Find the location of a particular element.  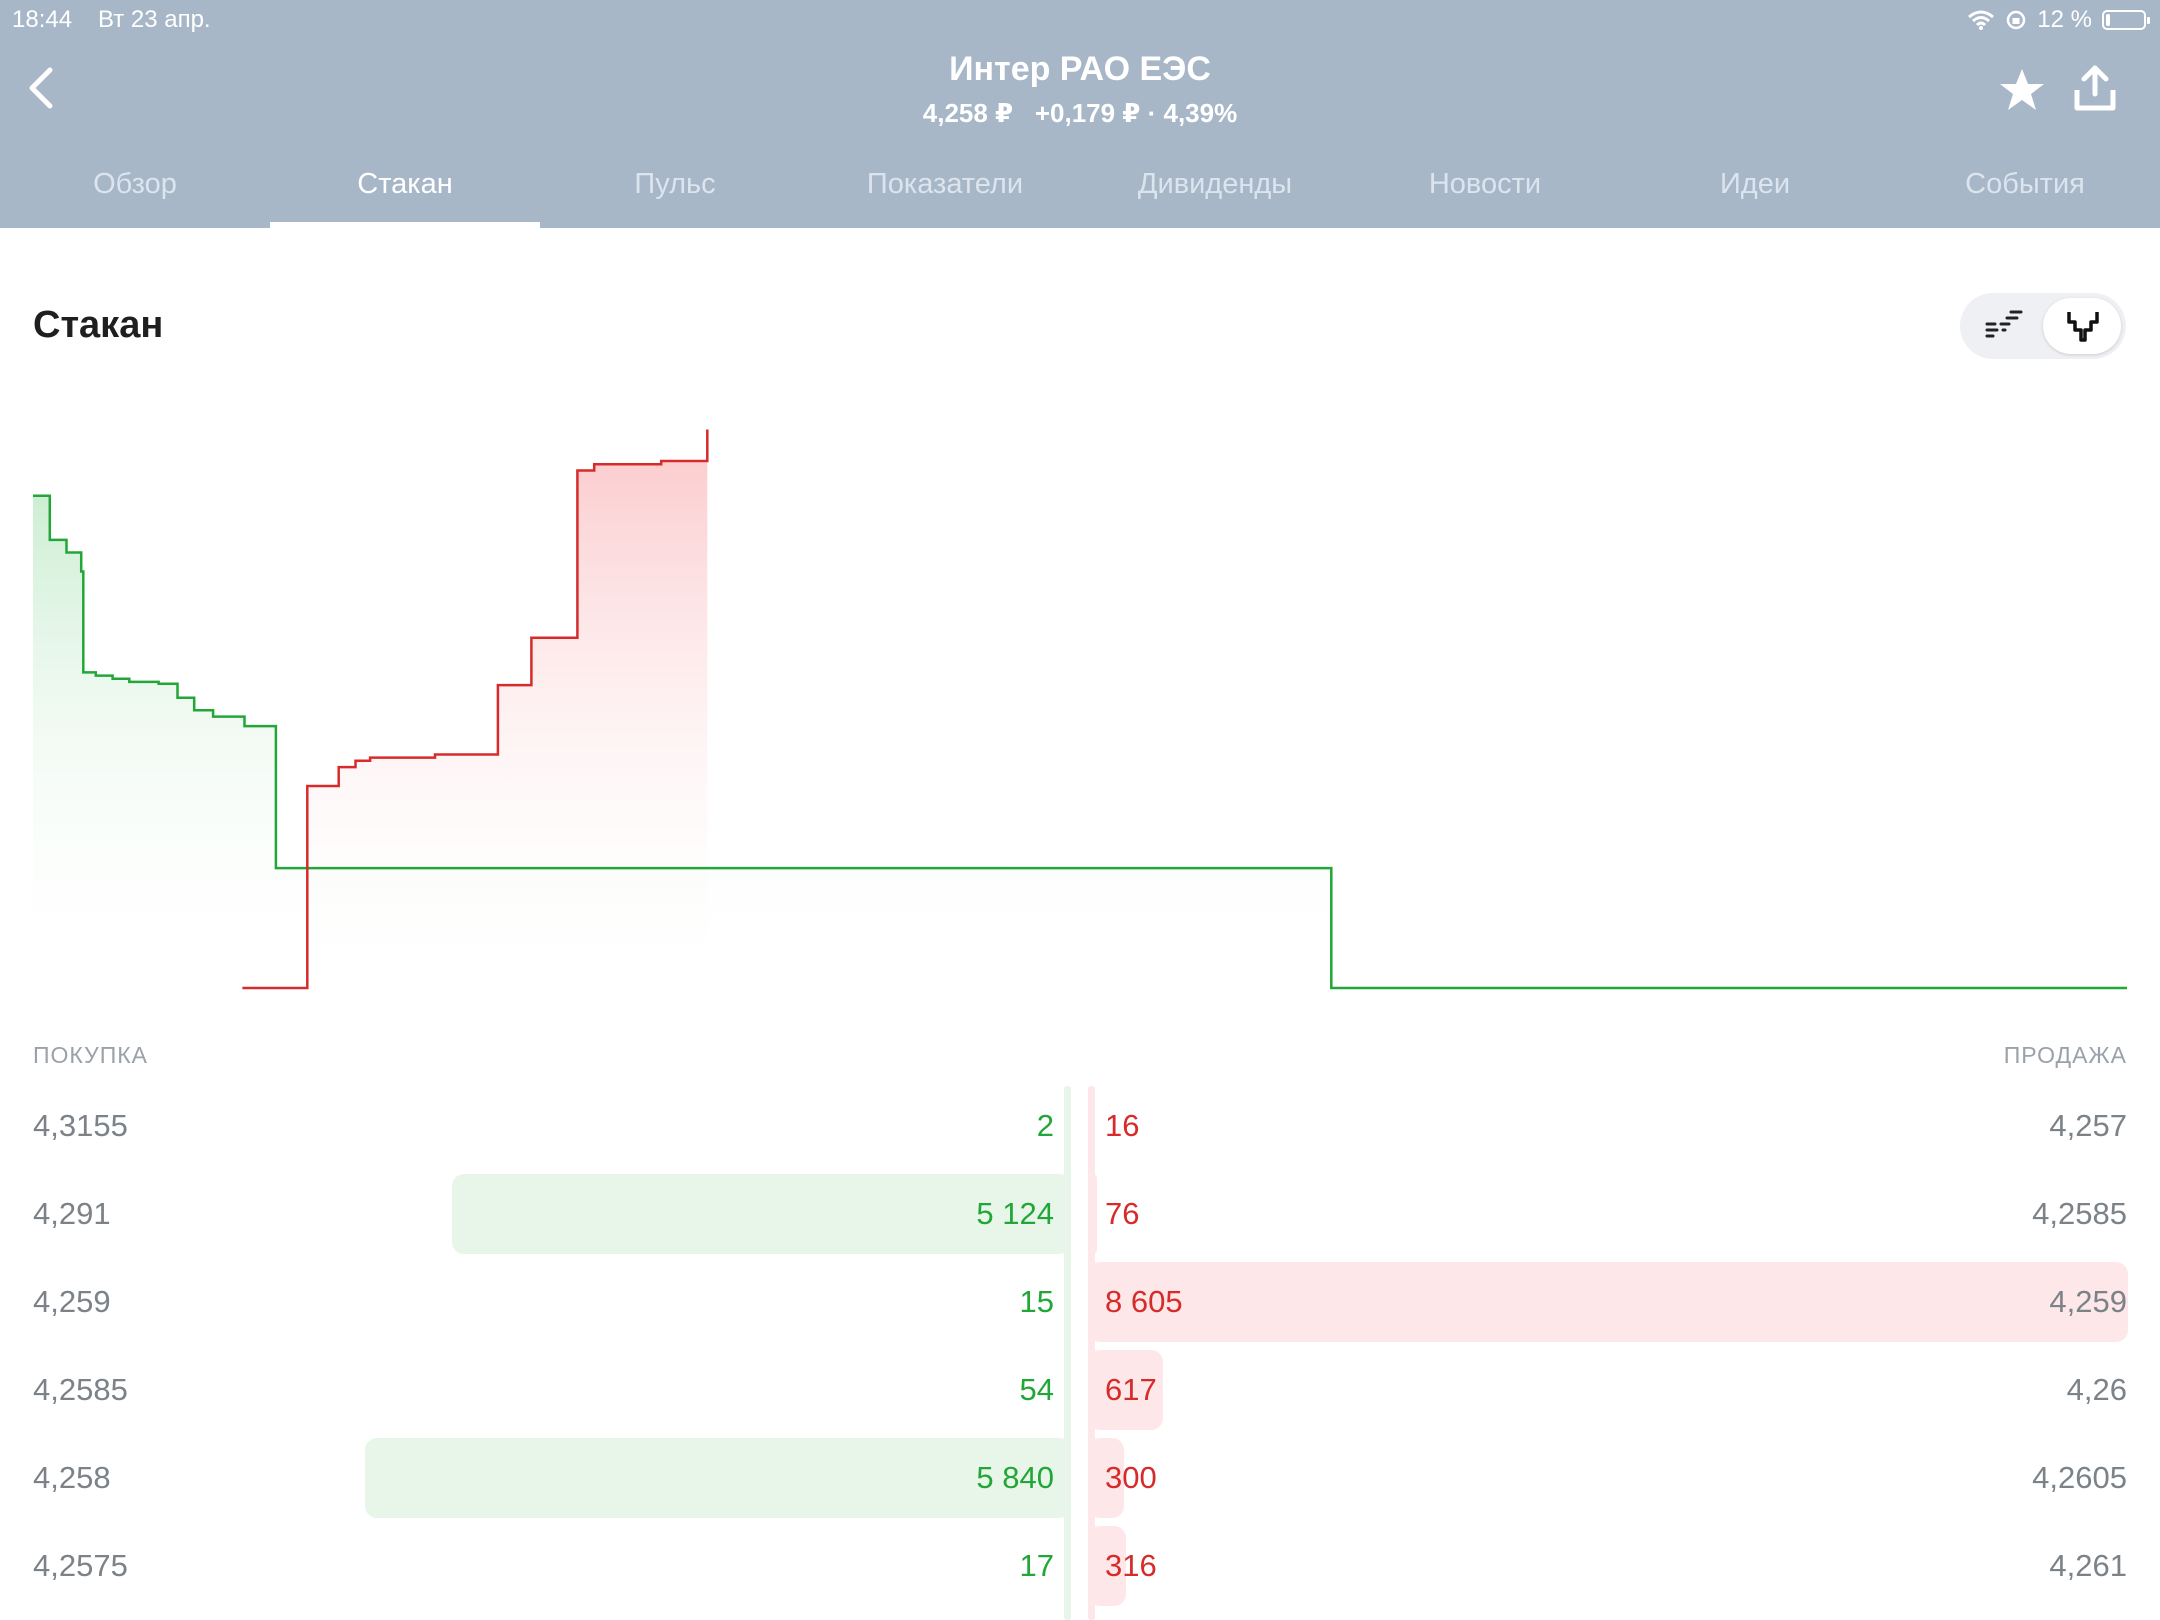

buy-column-header: ПОКУПКА is located at coordinates (90, 1055).